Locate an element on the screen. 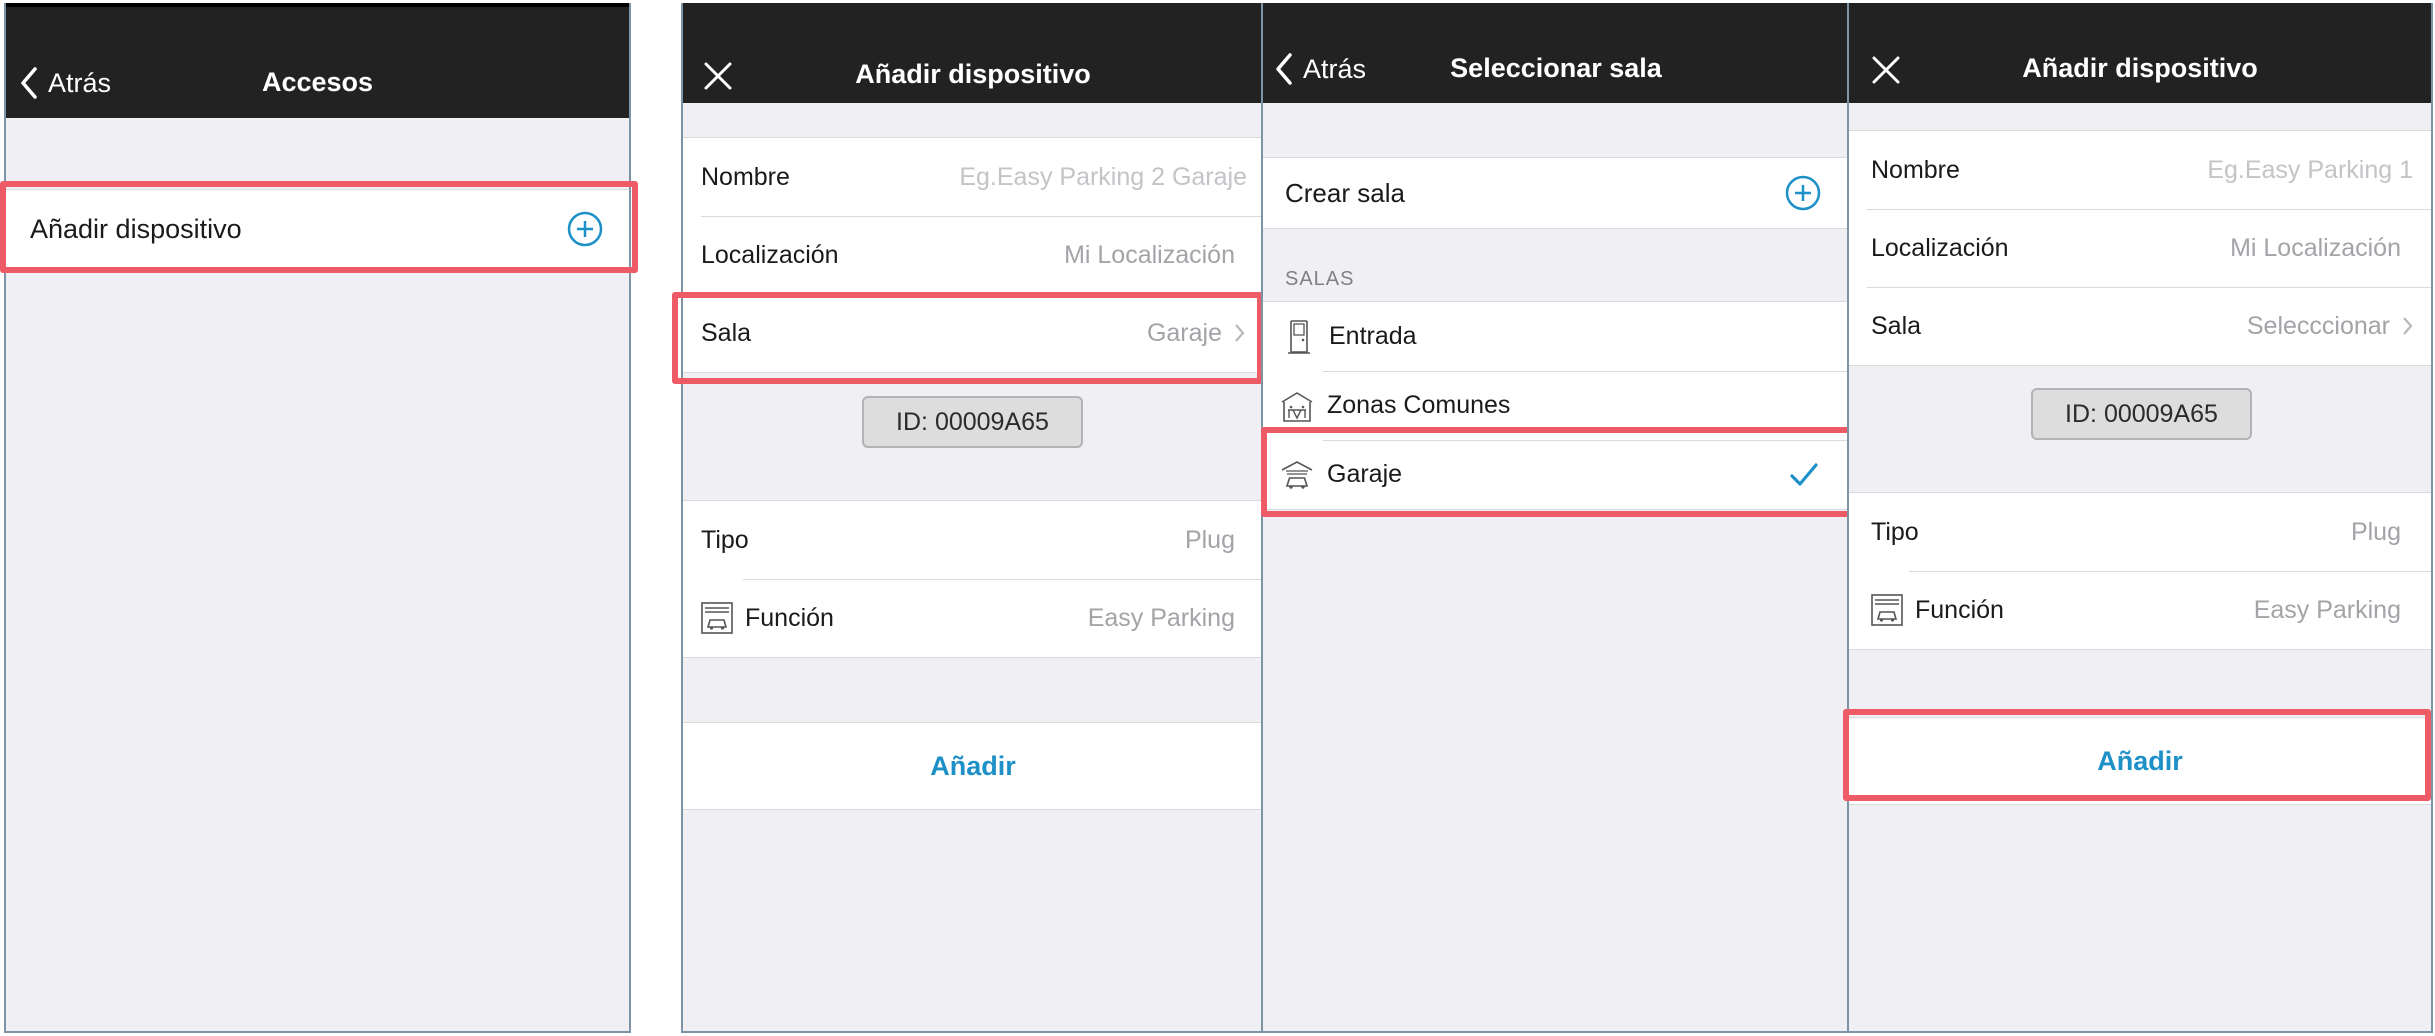 The height and width of the screenshot is (1036, 2435). door-icon is located at coordinates (1299, 336).